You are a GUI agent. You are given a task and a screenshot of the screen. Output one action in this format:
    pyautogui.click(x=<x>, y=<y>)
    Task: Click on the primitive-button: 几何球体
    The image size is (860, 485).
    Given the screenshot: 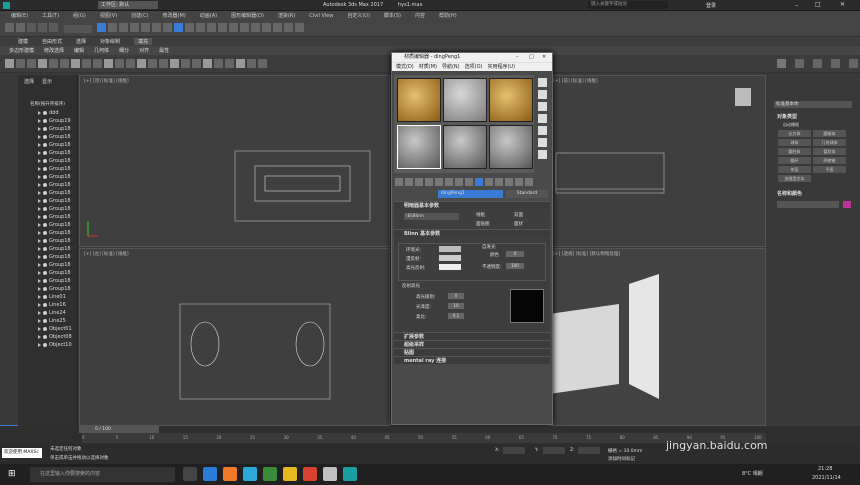 What is the action you would take?
    pyautogui.click(x=829, y=142)
    